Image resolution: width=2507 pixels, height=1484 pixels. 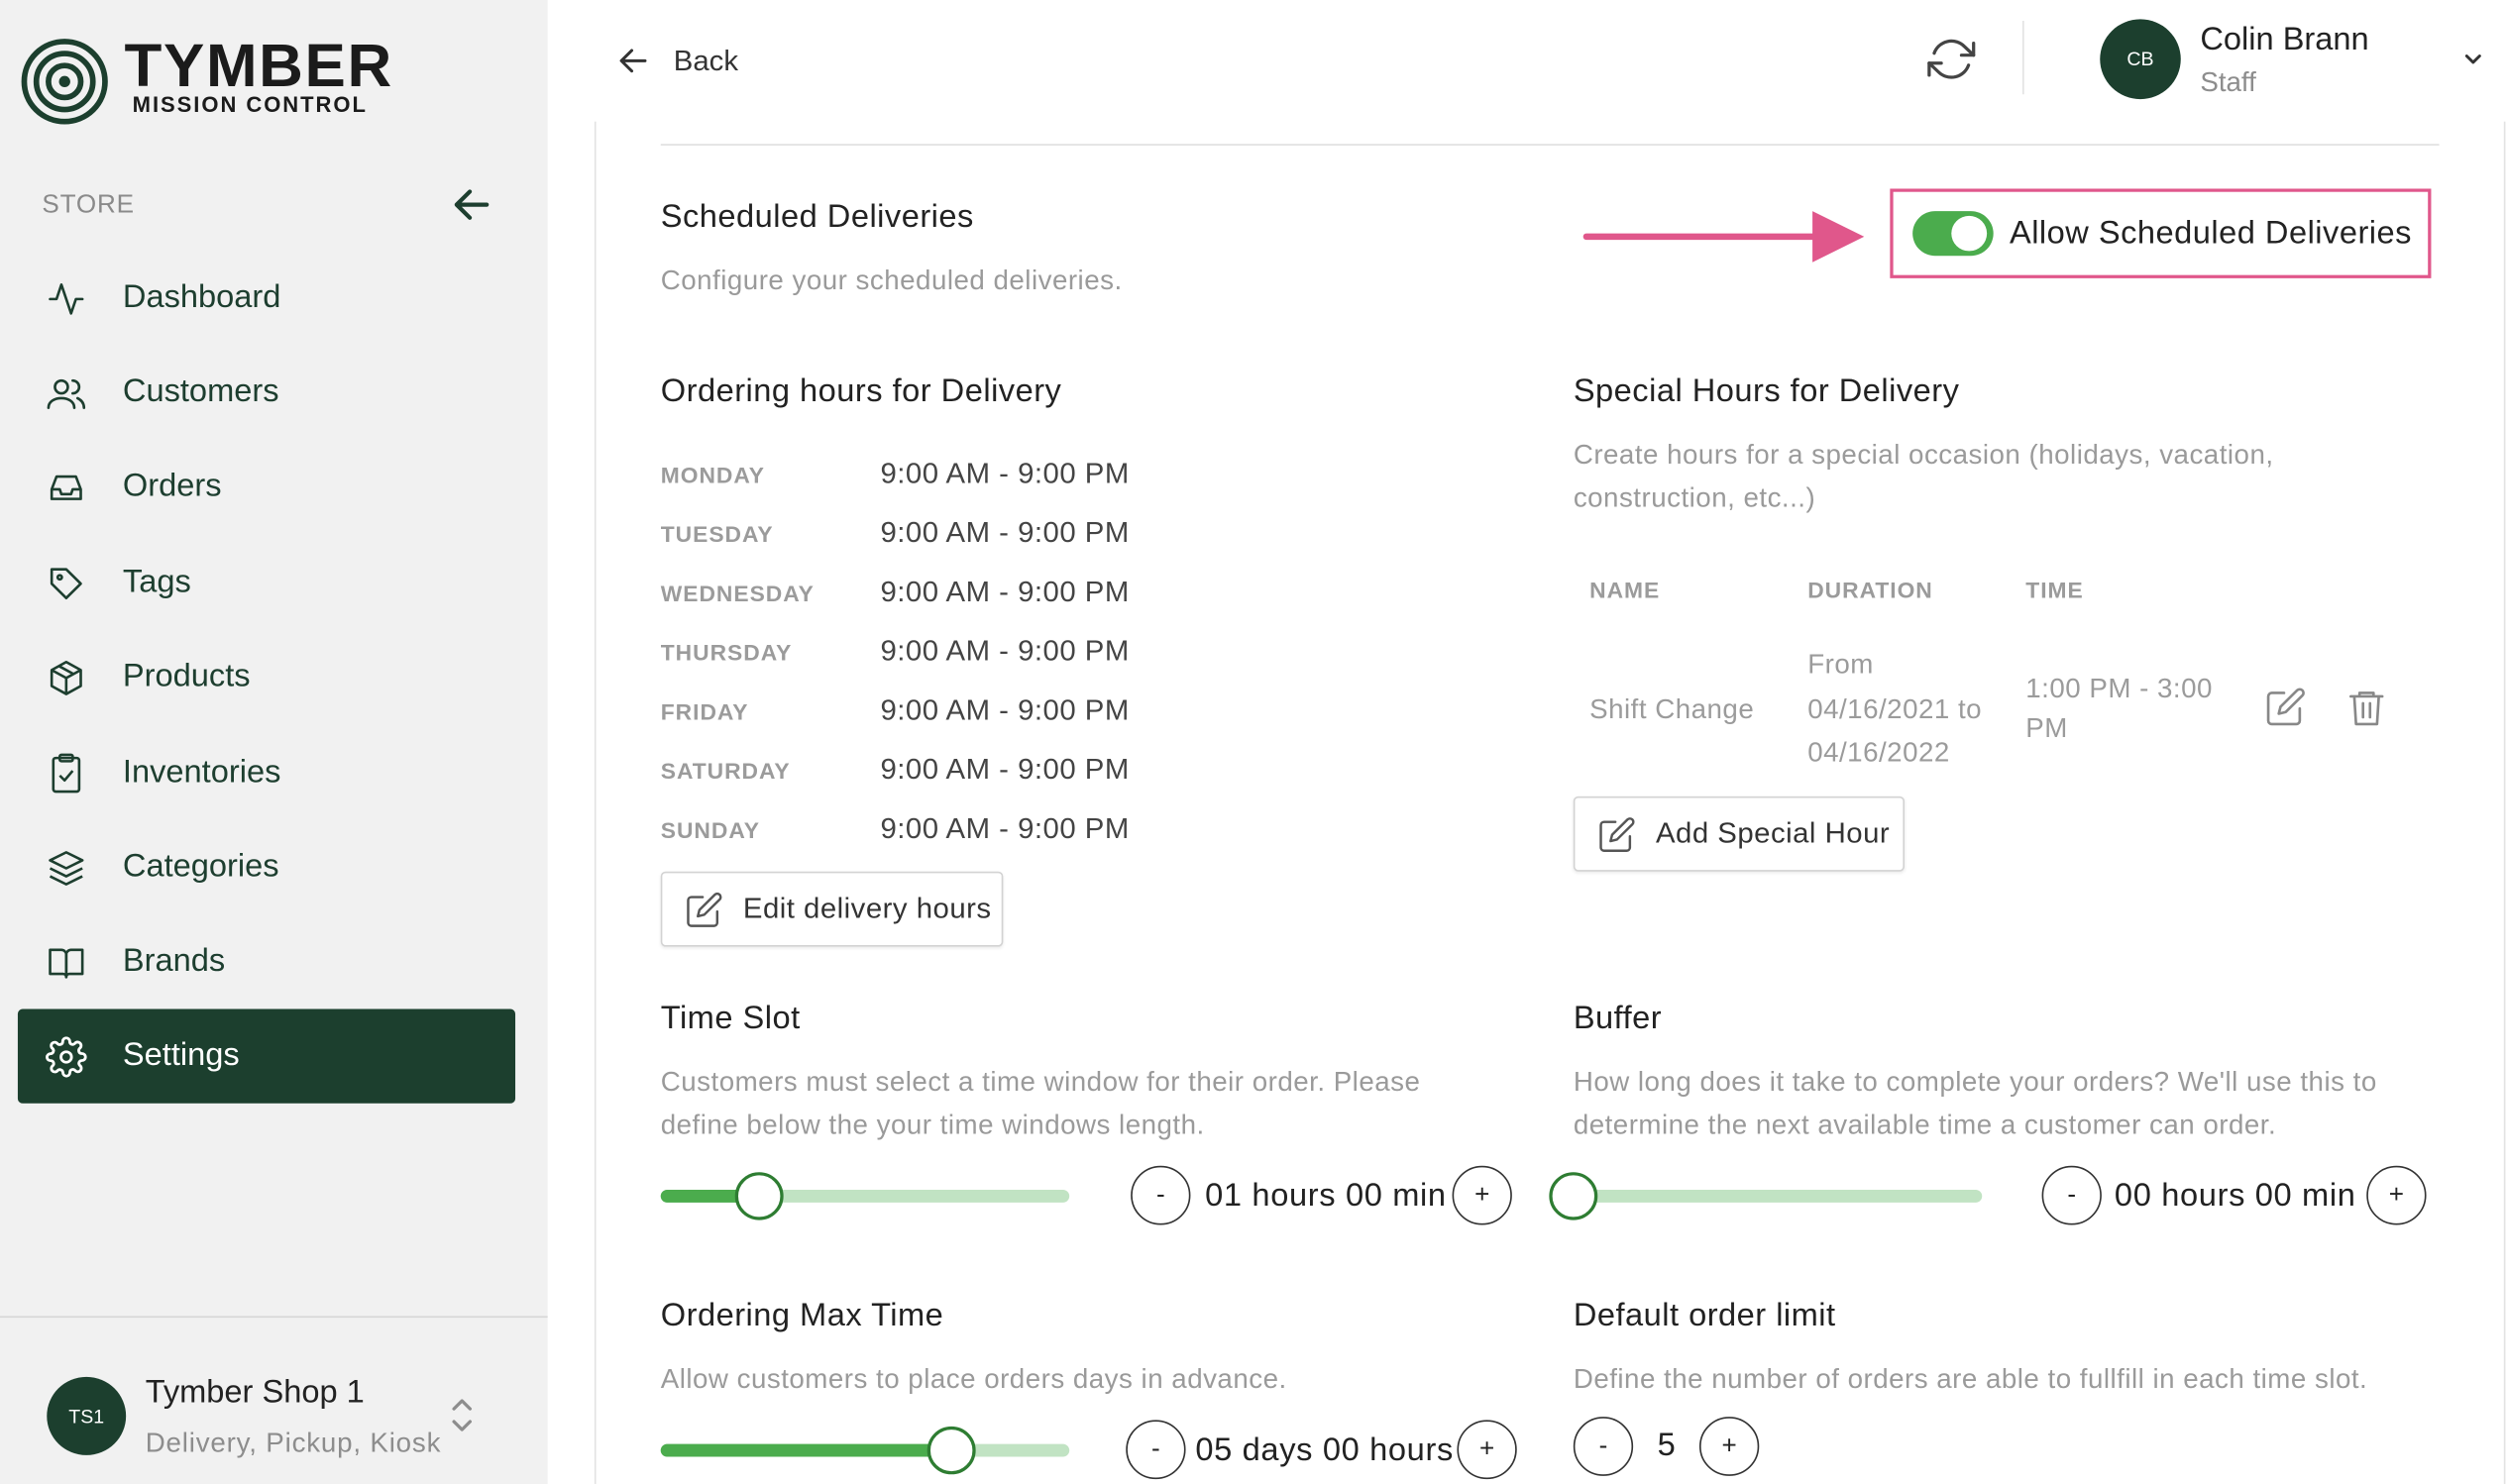 I want to click on column-header-name: NAME, so click(x=1625, y=590).